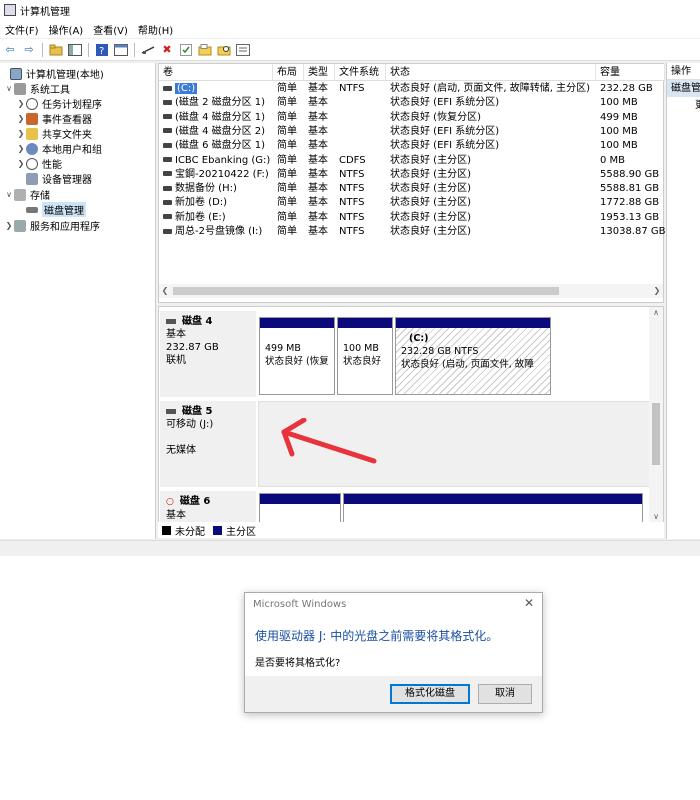  I want to click on column-header-layout: 布局, so click(288, 72).